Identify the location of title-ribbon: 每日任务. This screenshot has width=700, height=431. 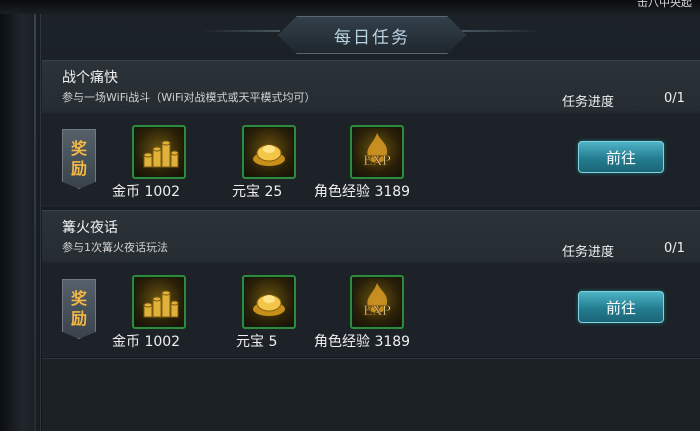
(372, 35).